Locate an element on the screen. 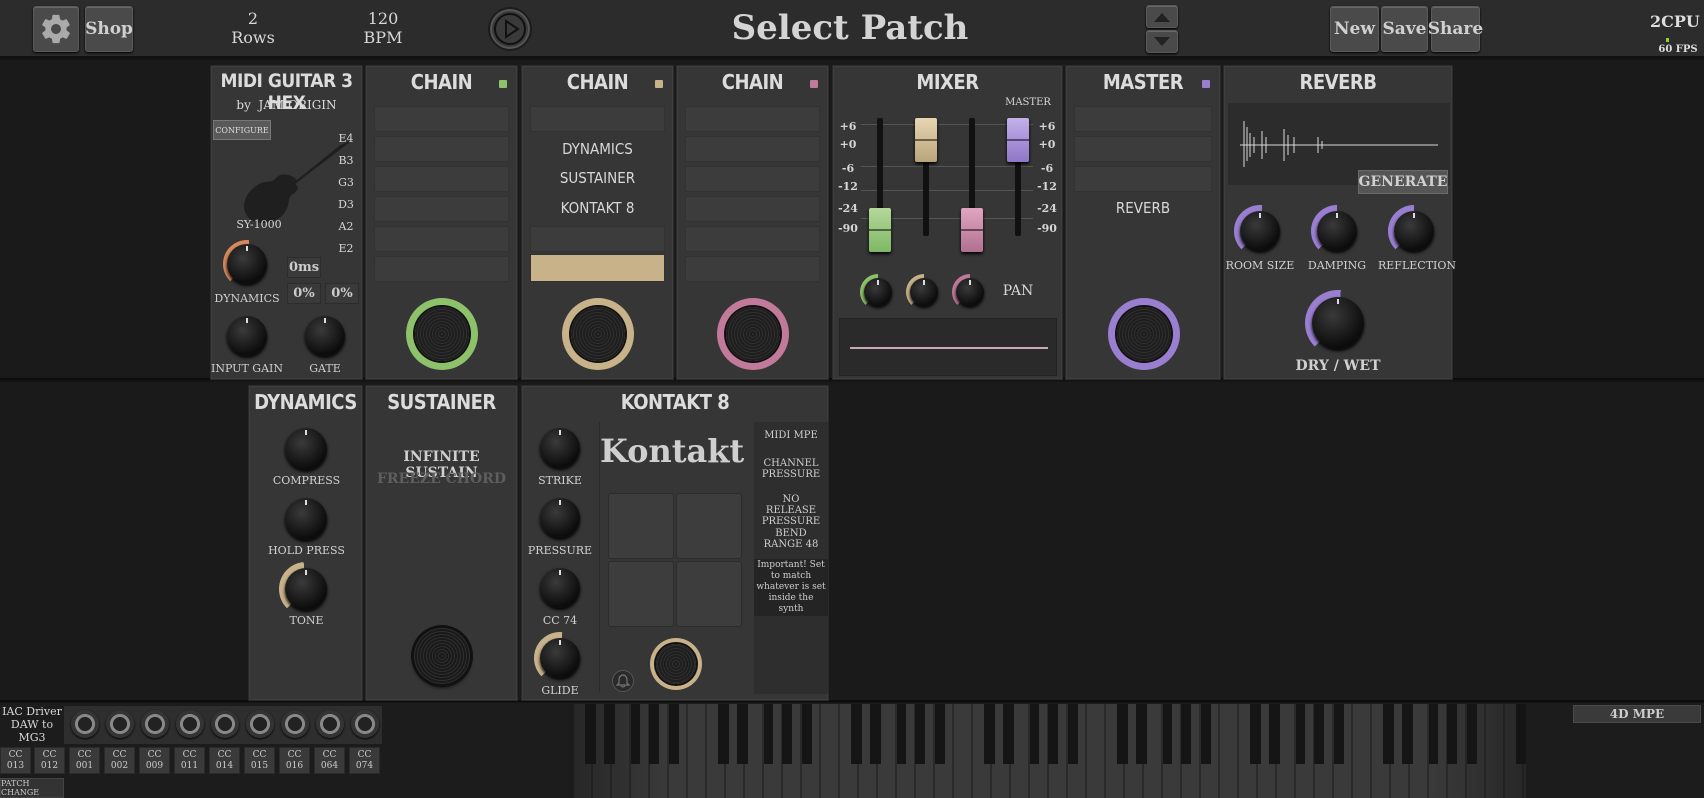  settings-button is located at coordinates (56, 29).